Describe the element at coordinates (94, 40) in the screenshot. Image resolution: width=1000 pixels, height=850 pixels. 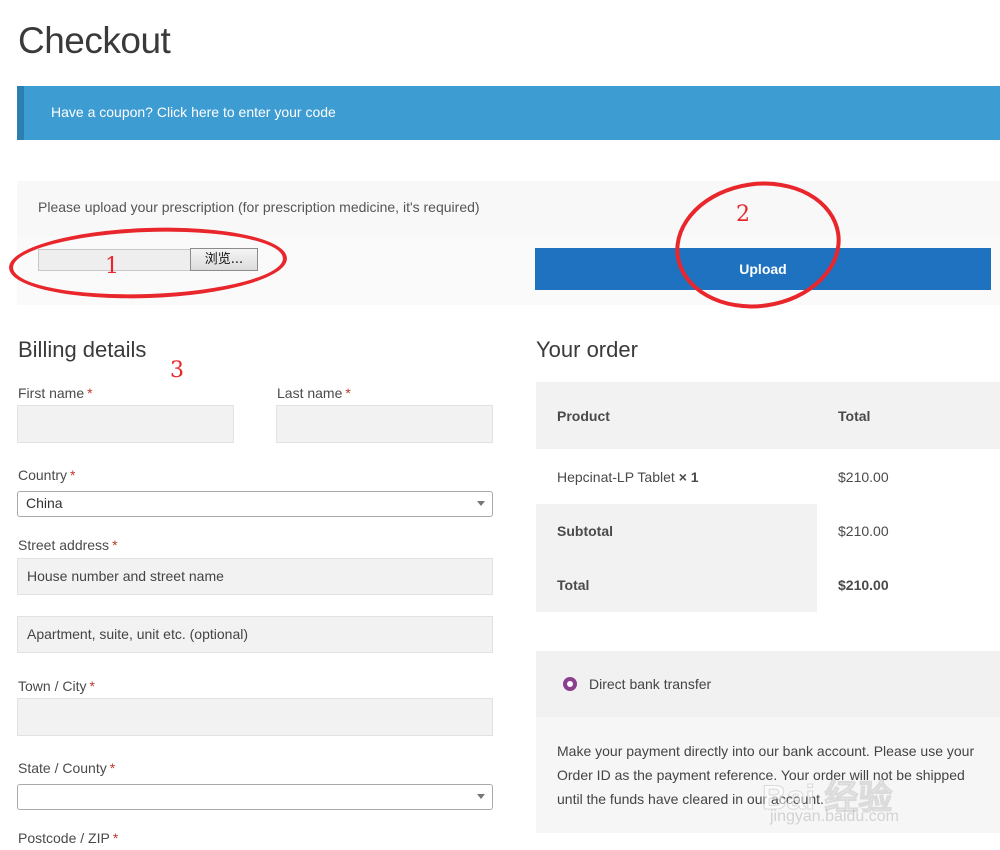
I see `page-title: Checkout` at that location.